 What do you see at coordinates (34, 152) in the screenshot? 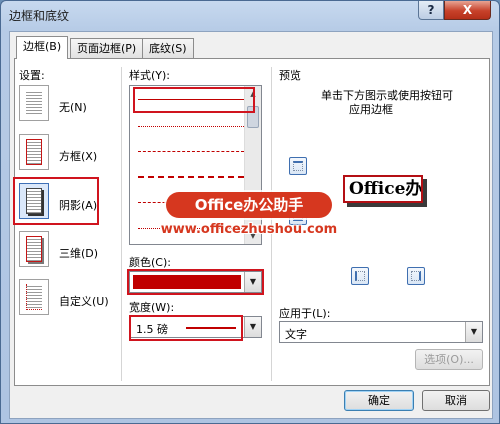
I see `preset-box-icon` at bounding box center [34, 152].